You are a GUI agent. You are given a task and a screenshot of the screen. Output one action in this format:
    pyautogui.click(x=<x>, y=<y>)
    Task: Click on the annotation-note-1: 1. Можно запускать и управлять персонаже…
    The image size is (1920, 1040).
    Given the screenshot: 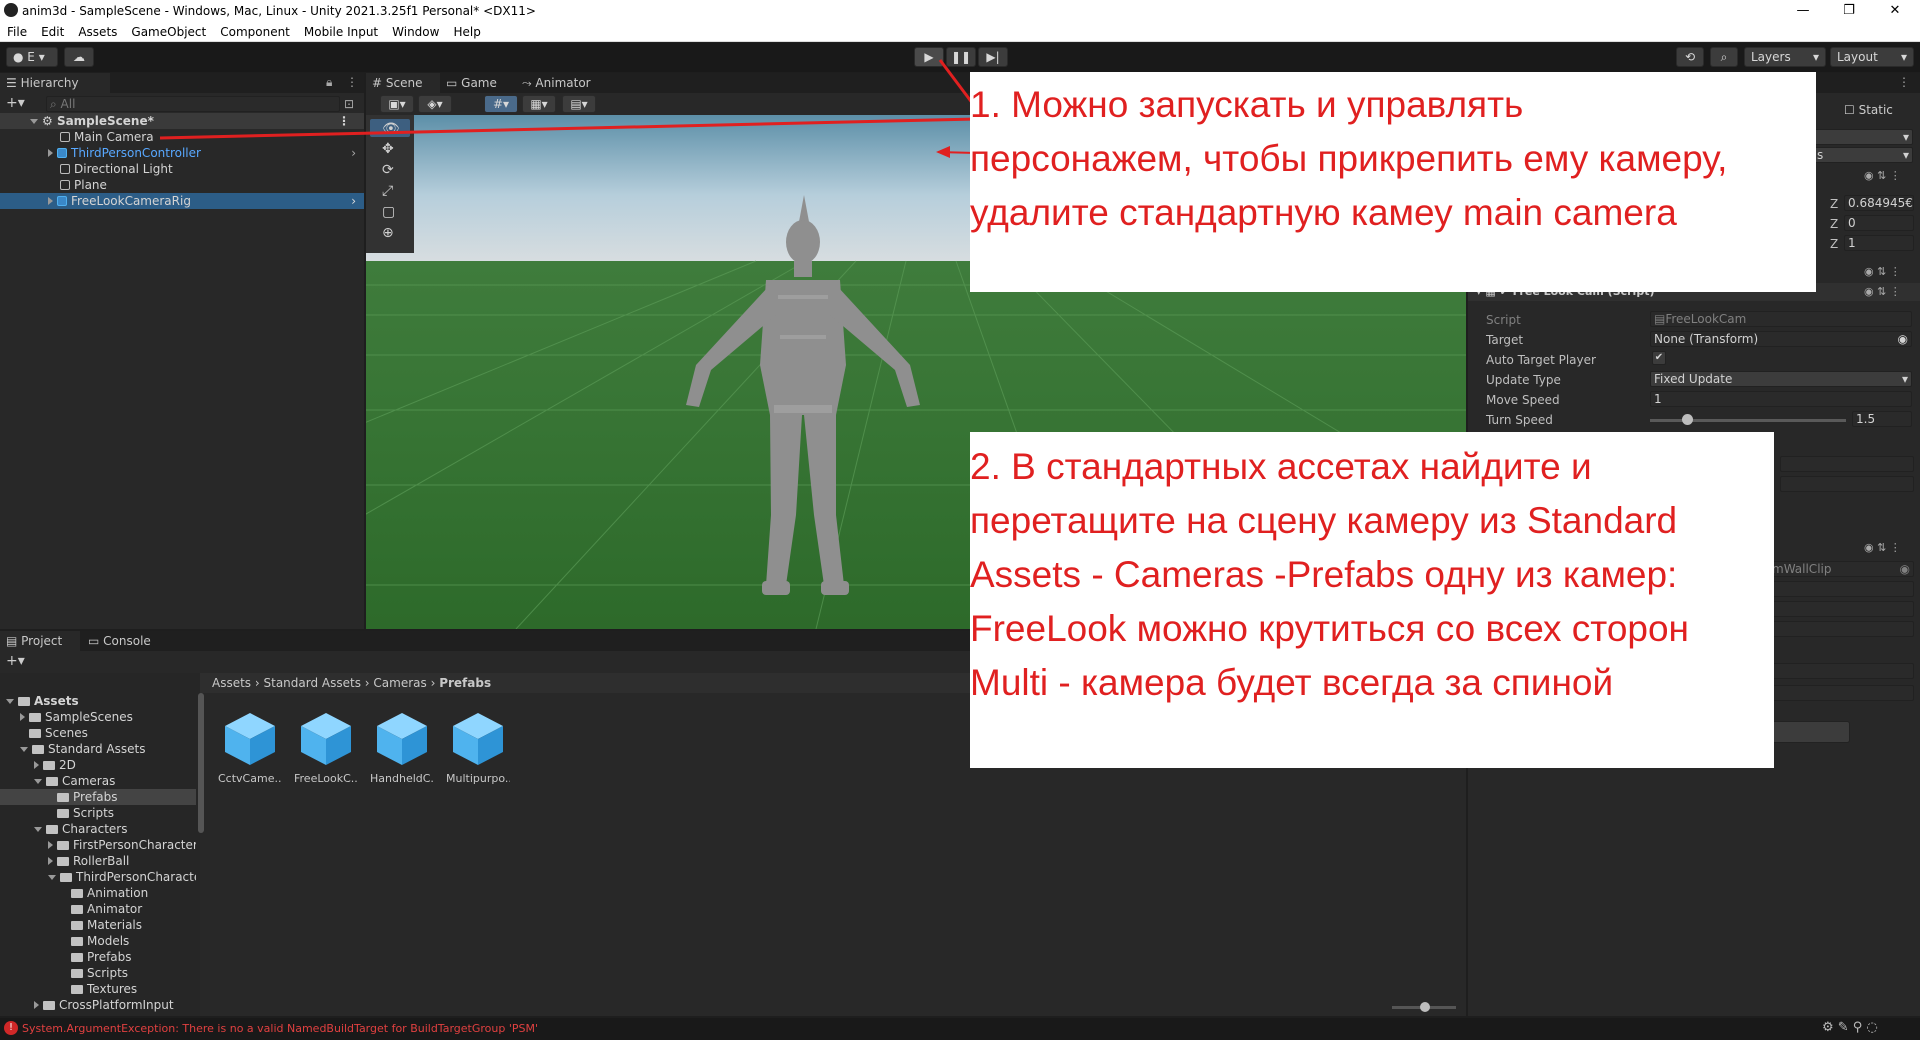 What is the action you would take?
    pyautogui.click(x=1393, y=182)
    